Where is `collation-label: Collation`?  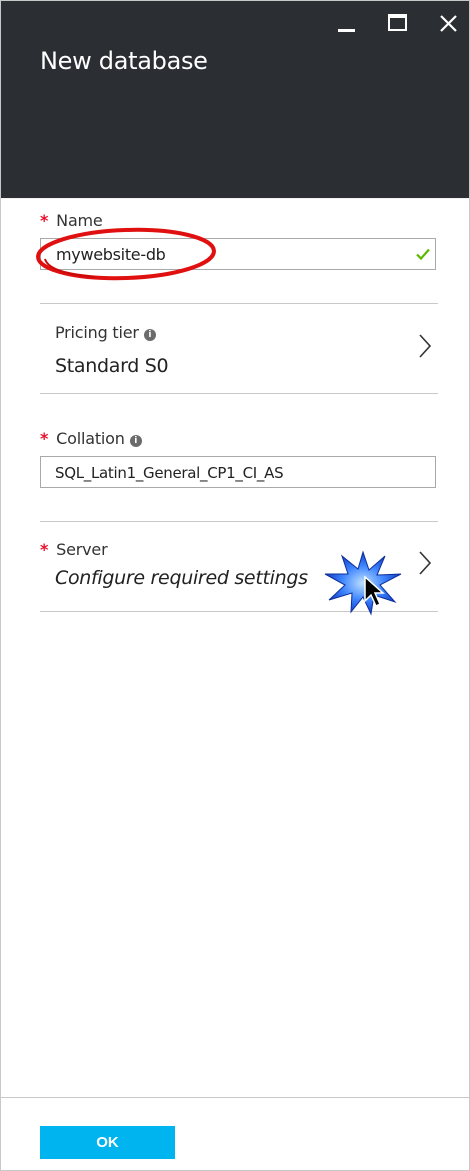 collation-label: Collation is located at coordinates (90, 438).